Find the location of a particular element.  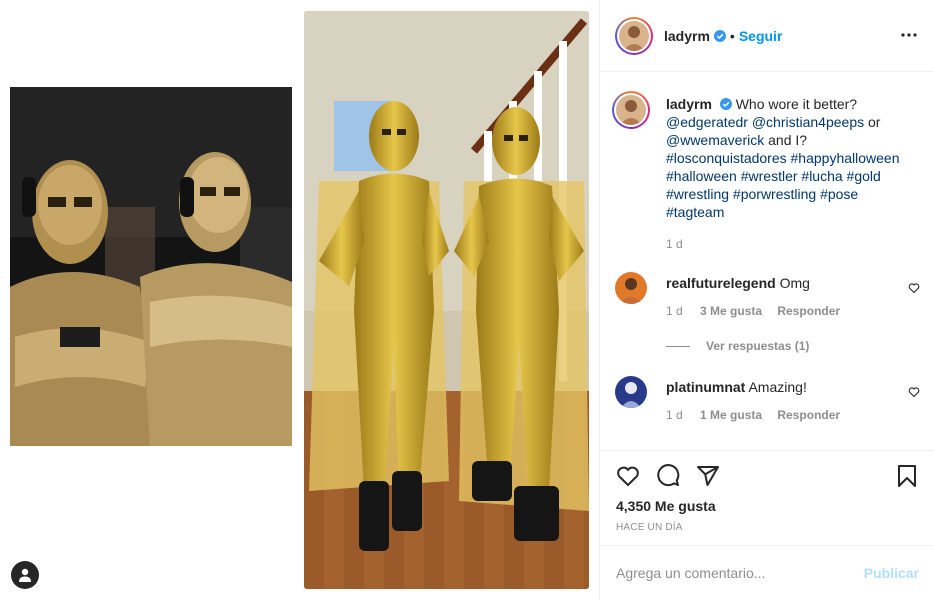

like-heart-icon is located at coordinates (628, 476).